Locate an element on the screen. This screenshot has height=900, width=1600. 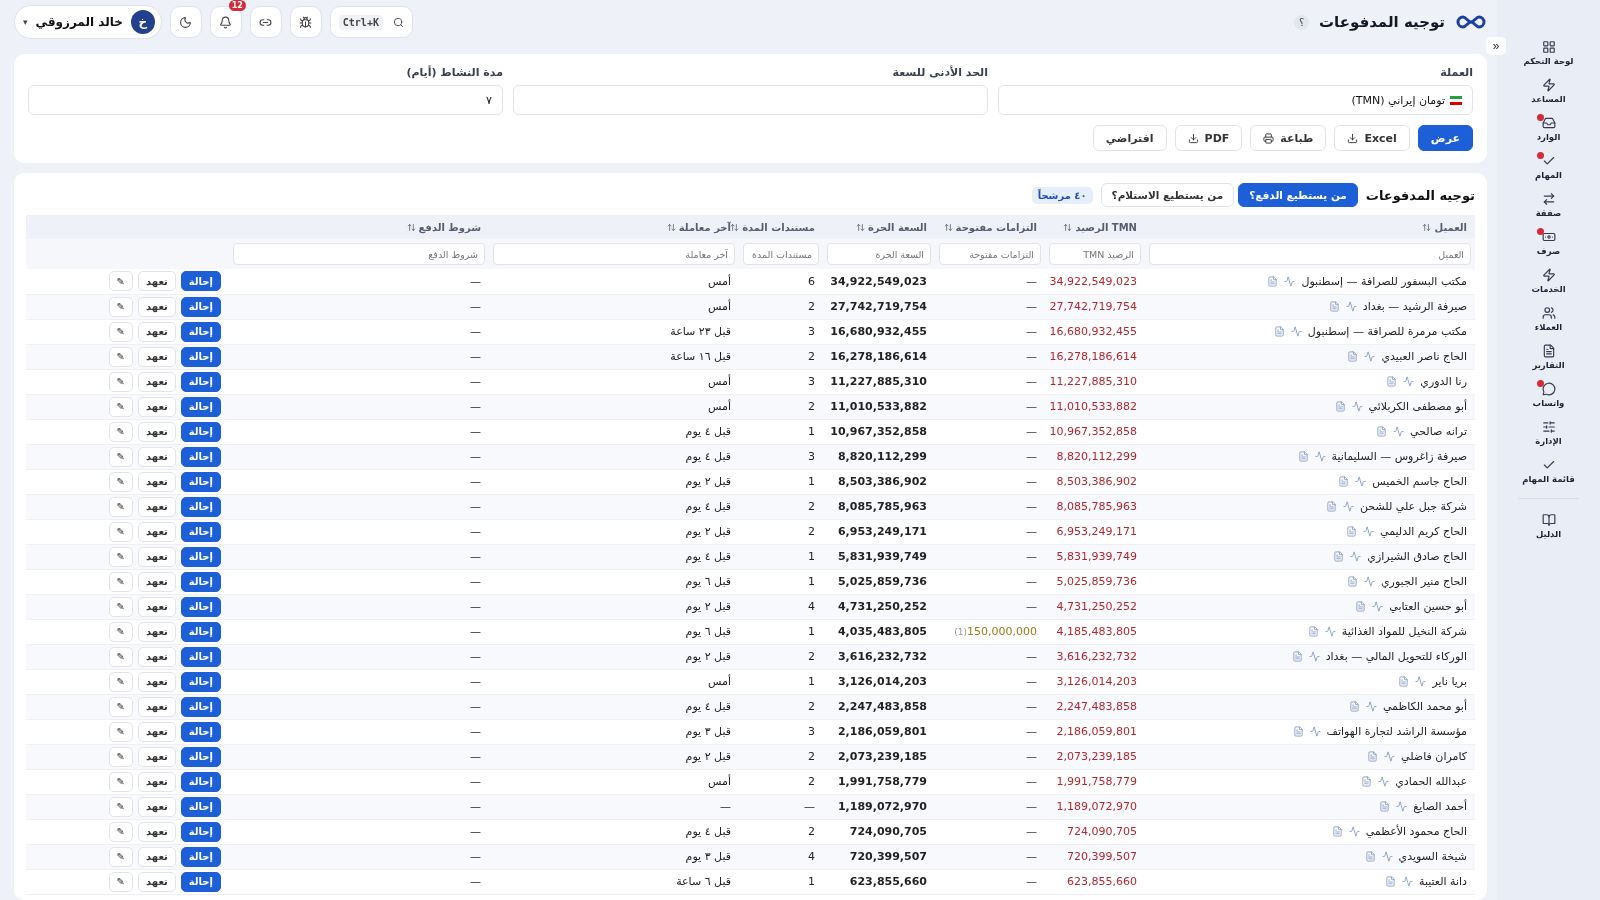
sidebar-item: واتساب is located at coordinates (1548, 395).